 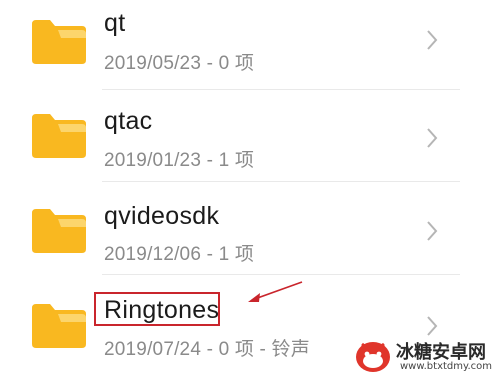 What do you see at coordinates (424, 356) in the screenshot?
I see `watermark: 冰糖安卓网 www.btxtdmy.com` at bounding box center [424, 356].